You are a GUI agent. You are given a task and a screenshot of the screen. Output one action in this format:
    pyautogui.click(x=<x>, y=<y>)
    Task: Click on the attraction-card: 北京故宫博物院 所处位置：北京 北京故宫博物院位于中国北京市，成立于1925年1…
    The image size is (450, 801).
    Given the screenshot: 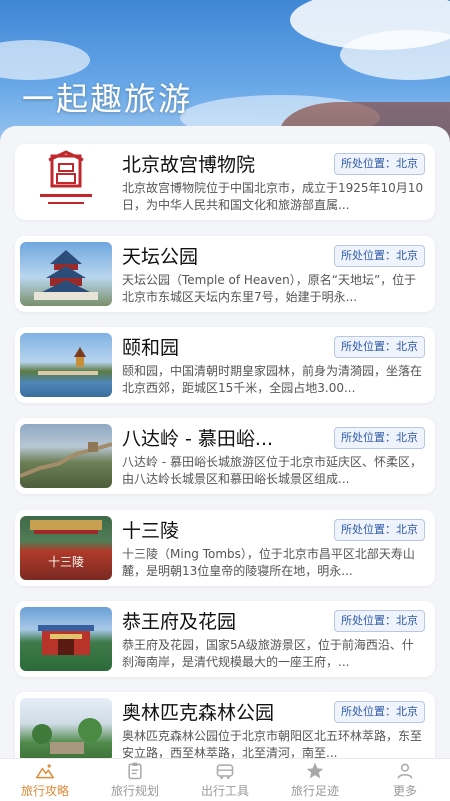 What is the action you would take?
    pyautogui.click(x=225, y=182)
    